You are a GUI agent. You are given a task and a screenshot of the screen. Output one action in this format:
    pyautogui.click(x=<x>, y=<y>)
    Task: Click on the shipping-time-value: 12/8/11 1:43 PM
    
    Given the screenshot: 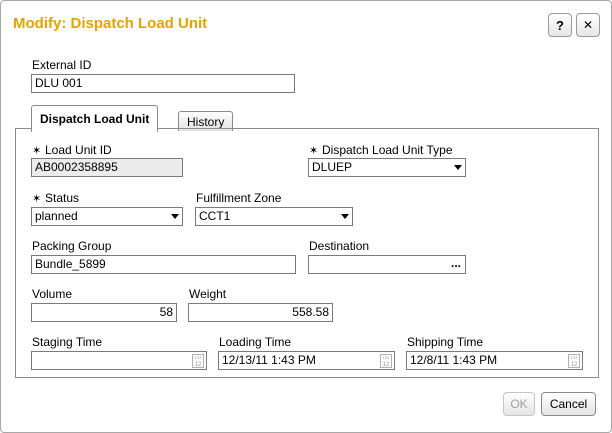 What is the action you would take?
    pyautogui.click(x=454, y=360)
    